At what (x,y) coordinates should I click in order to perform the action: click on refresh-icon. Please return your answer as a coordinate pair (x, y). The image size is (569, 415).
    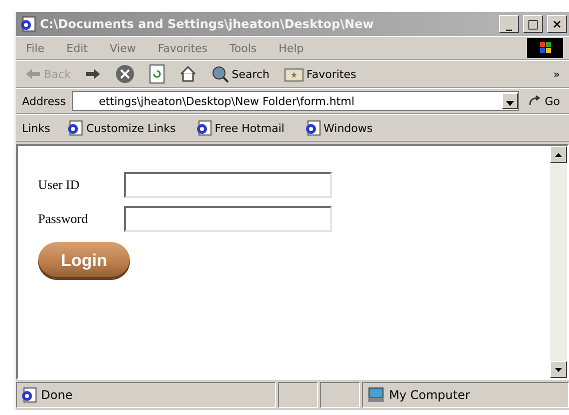
    Looking at the image, I should click on (156, 74).